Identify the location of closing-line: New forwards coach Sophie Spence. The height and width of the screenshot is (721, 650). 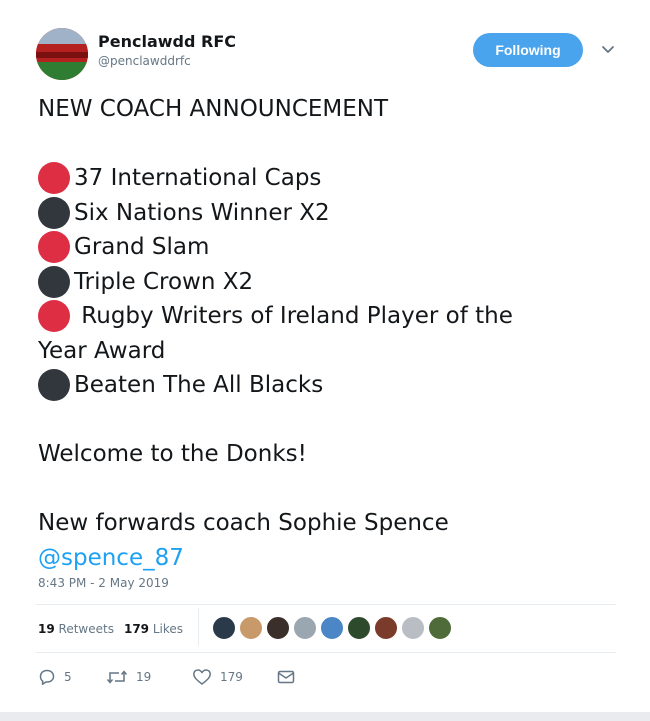
(243, 523).